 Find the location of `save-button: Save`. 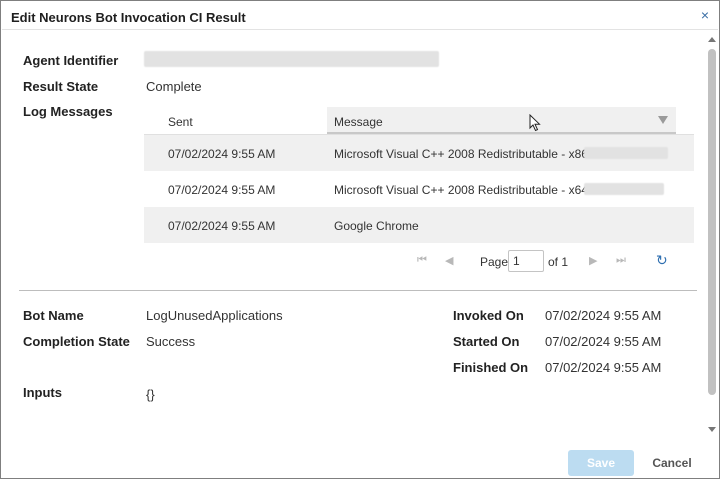

save-button: Save is located at coordinates (601, 463).